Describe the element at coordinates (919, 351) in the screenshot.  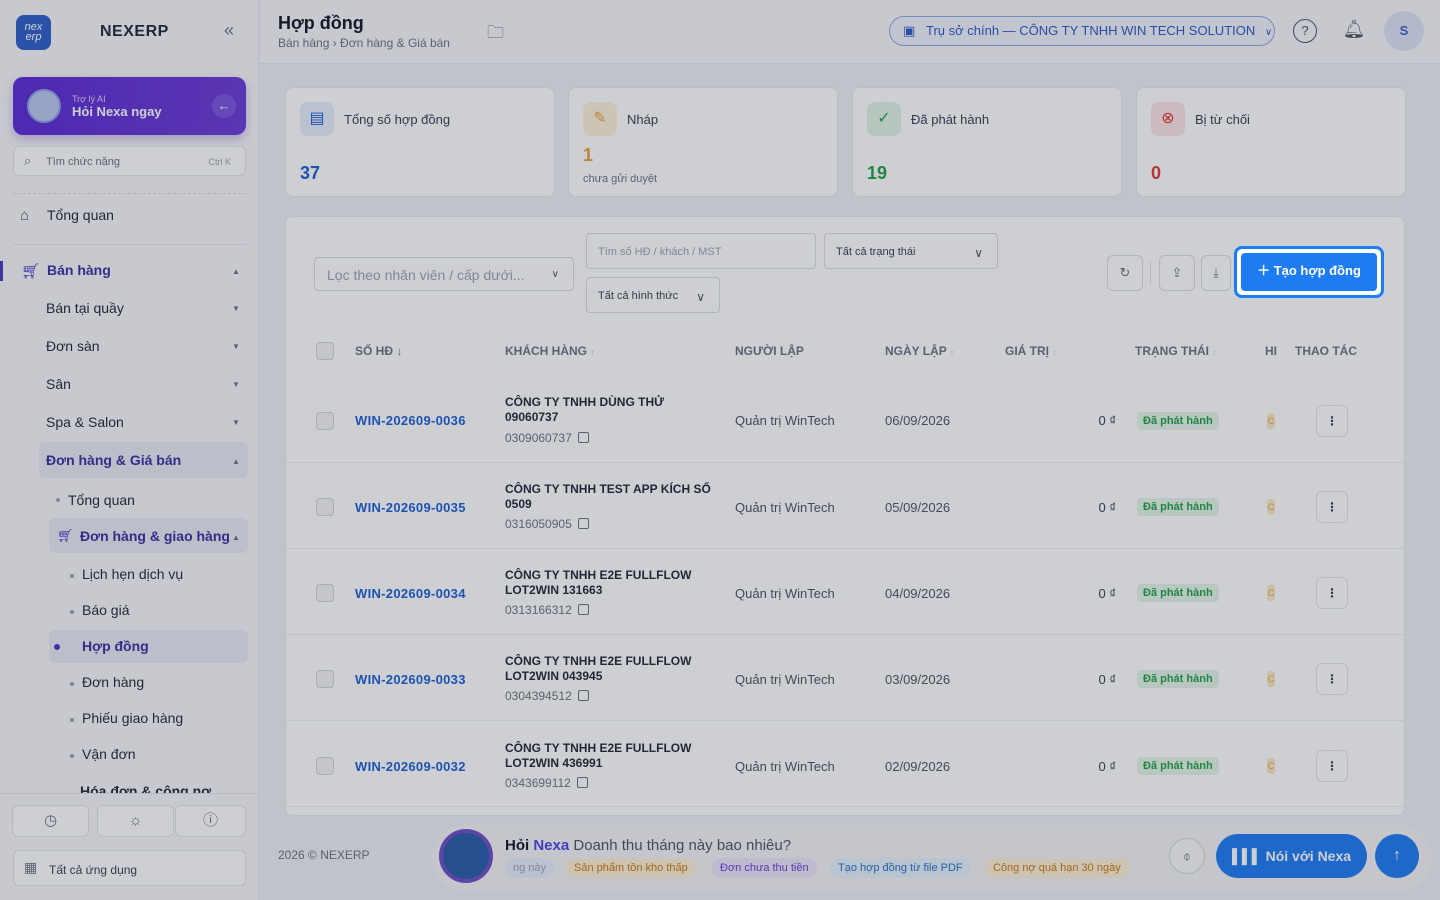
I see `col-date: NGÀY LẬP ↕` at that location.